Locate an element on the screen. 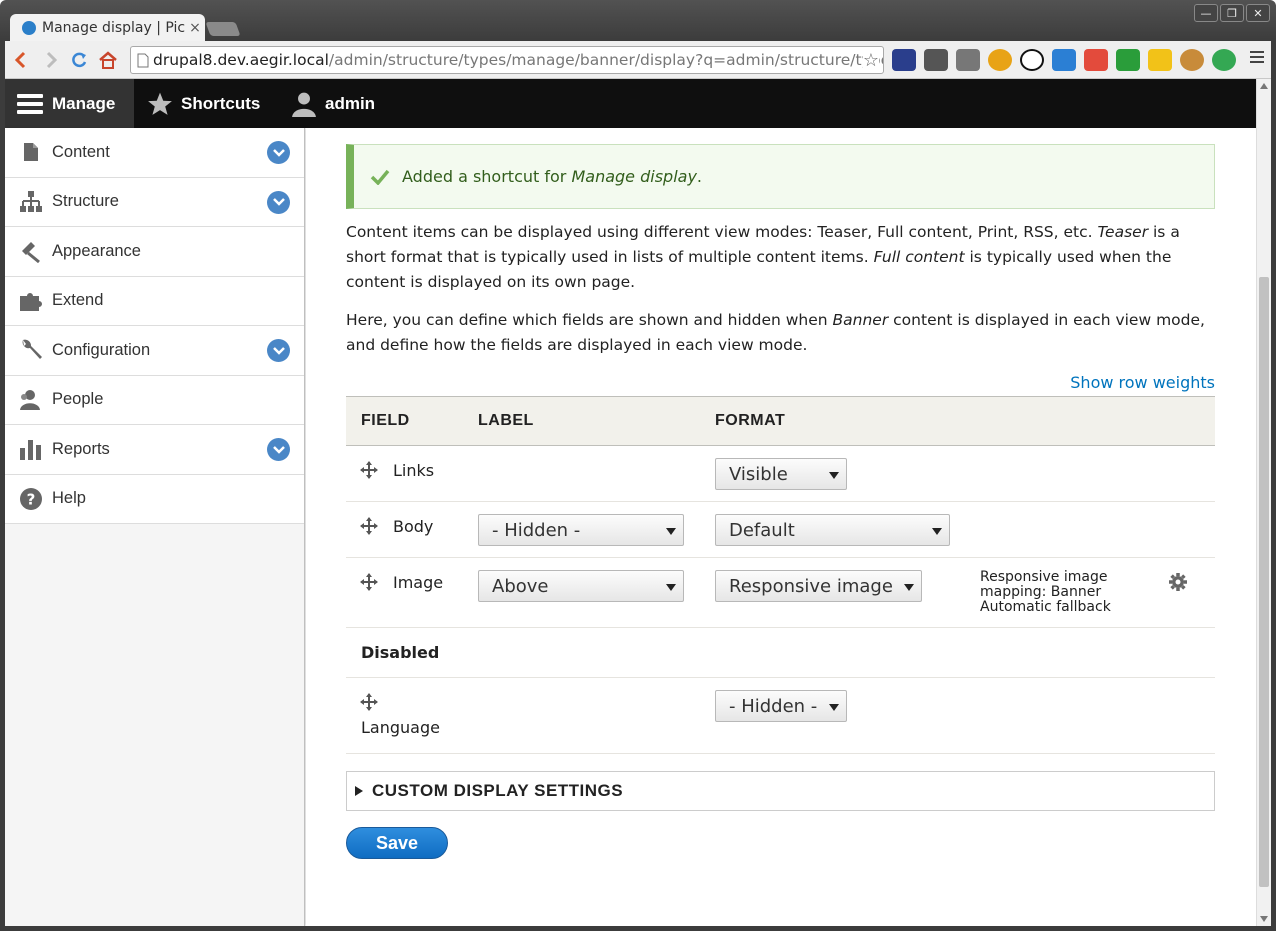  extension-firebug-icon is located at coordinates (1000, 60).